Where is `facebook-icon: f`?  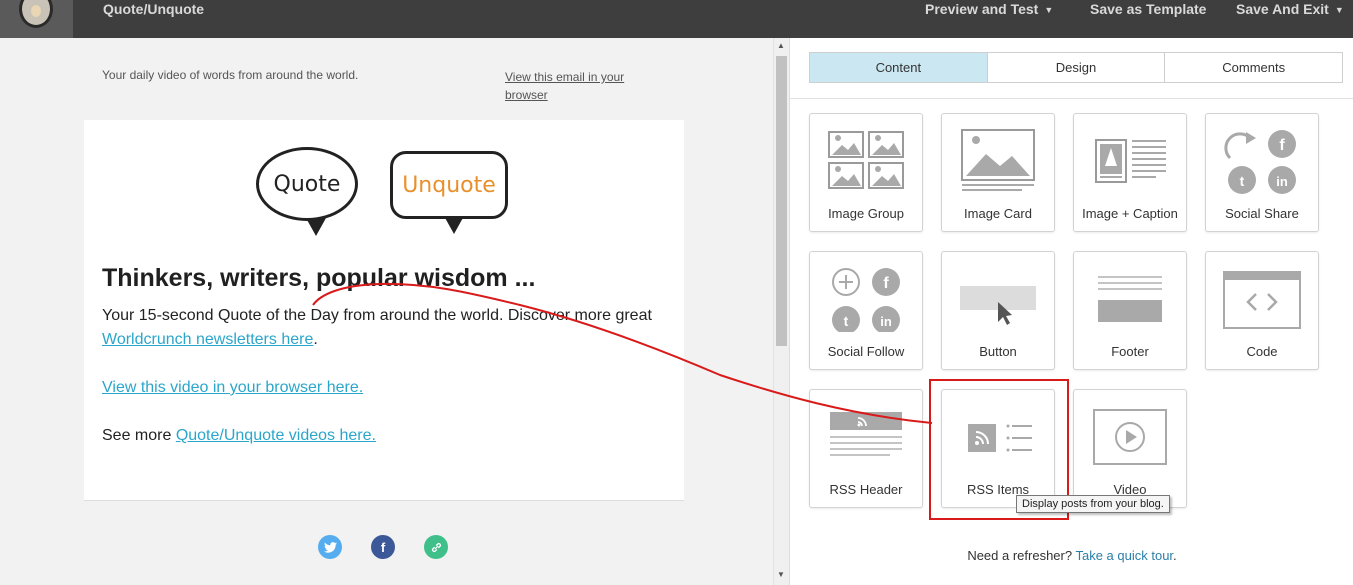 facebook-icon: f is located at coordinates (383, 547).